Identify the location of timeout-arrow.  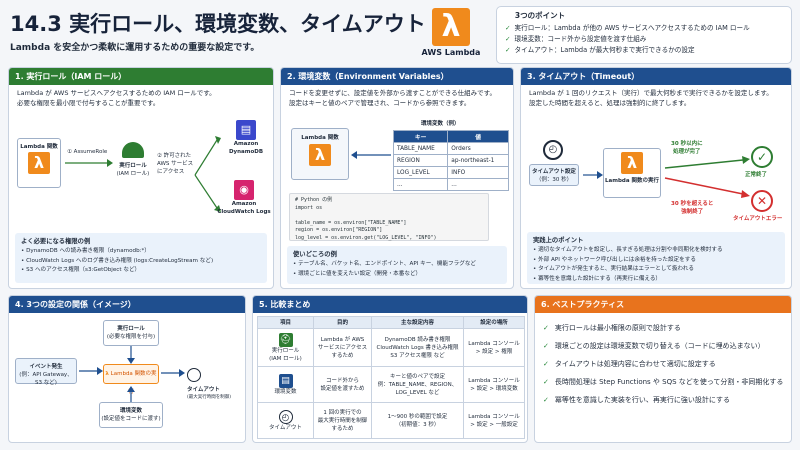
(593, 175).